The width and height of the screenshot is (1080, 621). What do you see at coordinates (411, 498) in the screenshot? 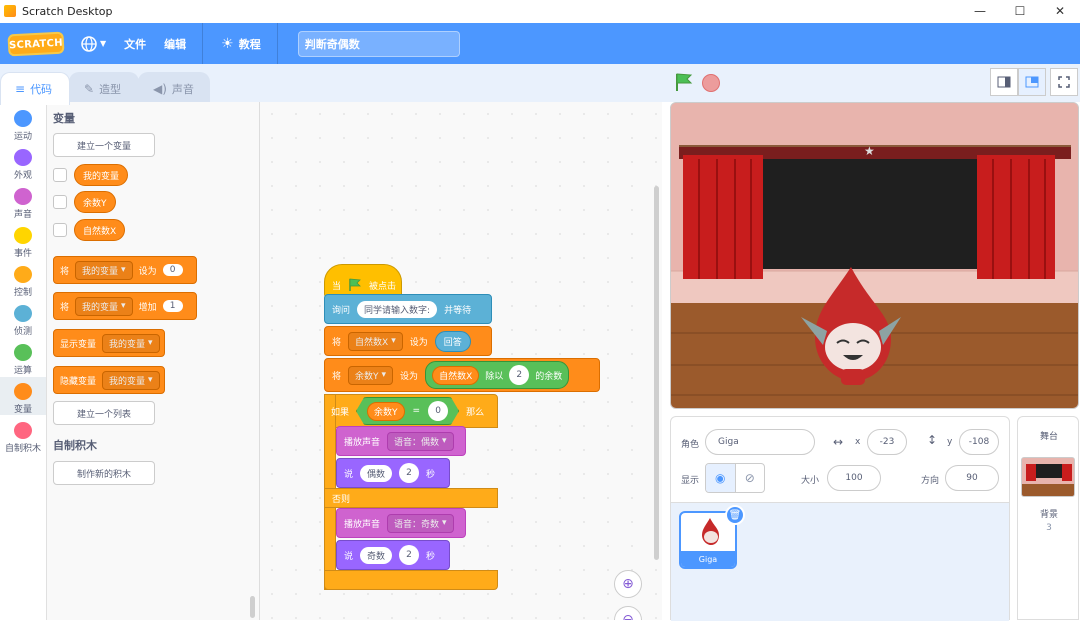
I see `else-header: 否则` at bounding box center [411, 498].